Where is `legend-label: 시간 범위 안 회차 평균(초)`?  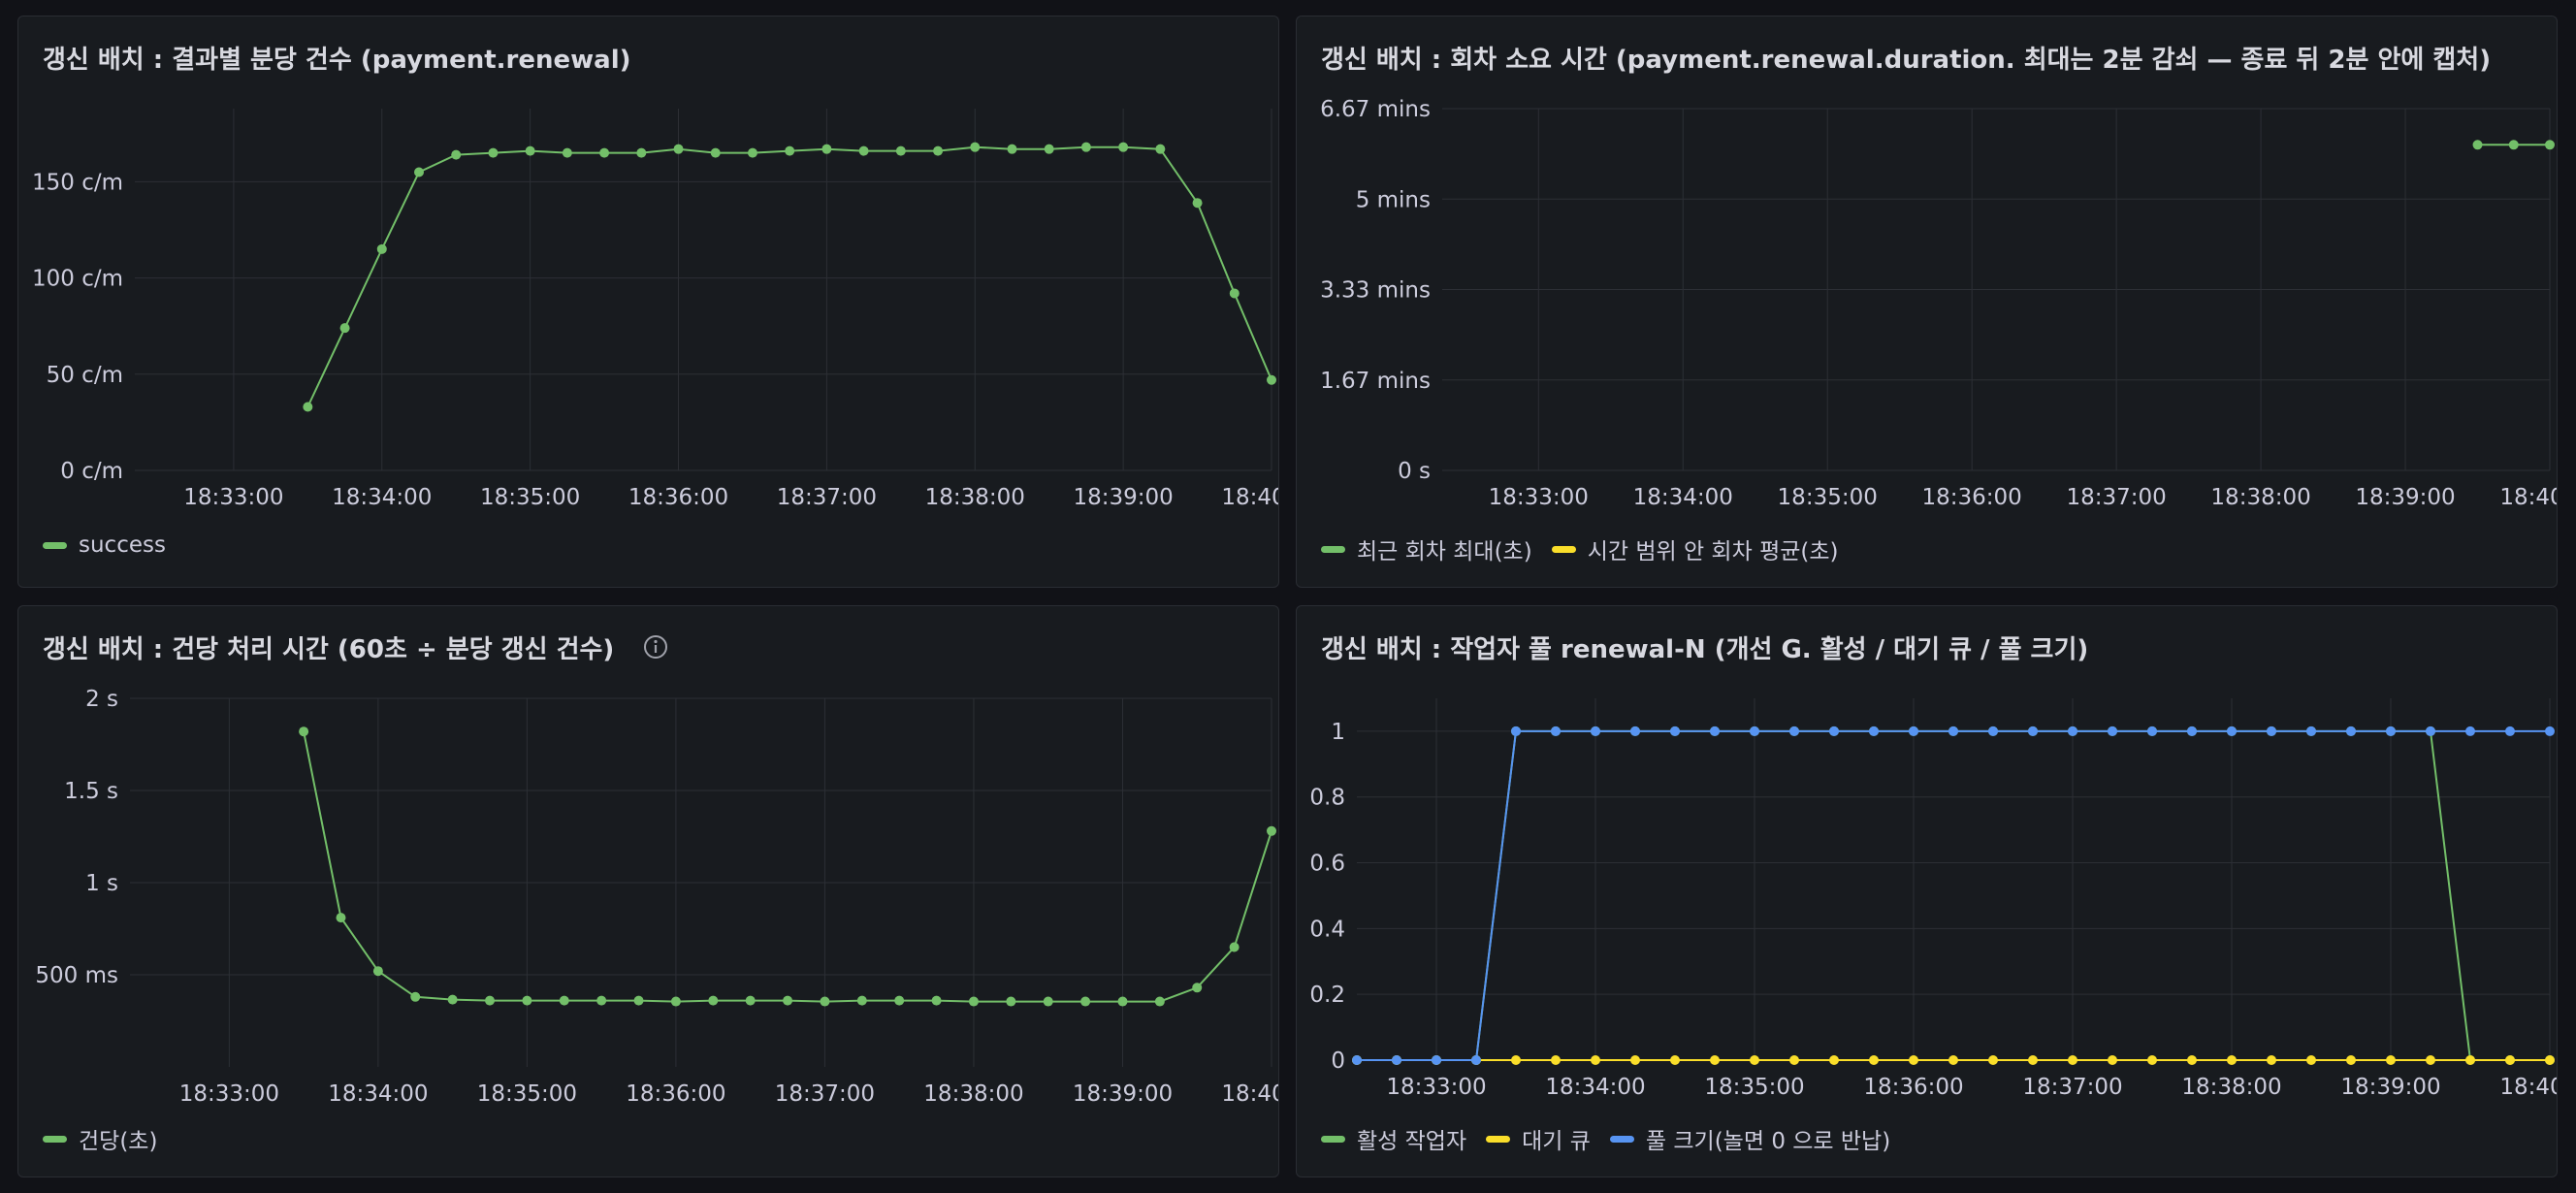
legend-label: 시간 범위 안 회차 평균(초) is located at coordinates (1713, 551).